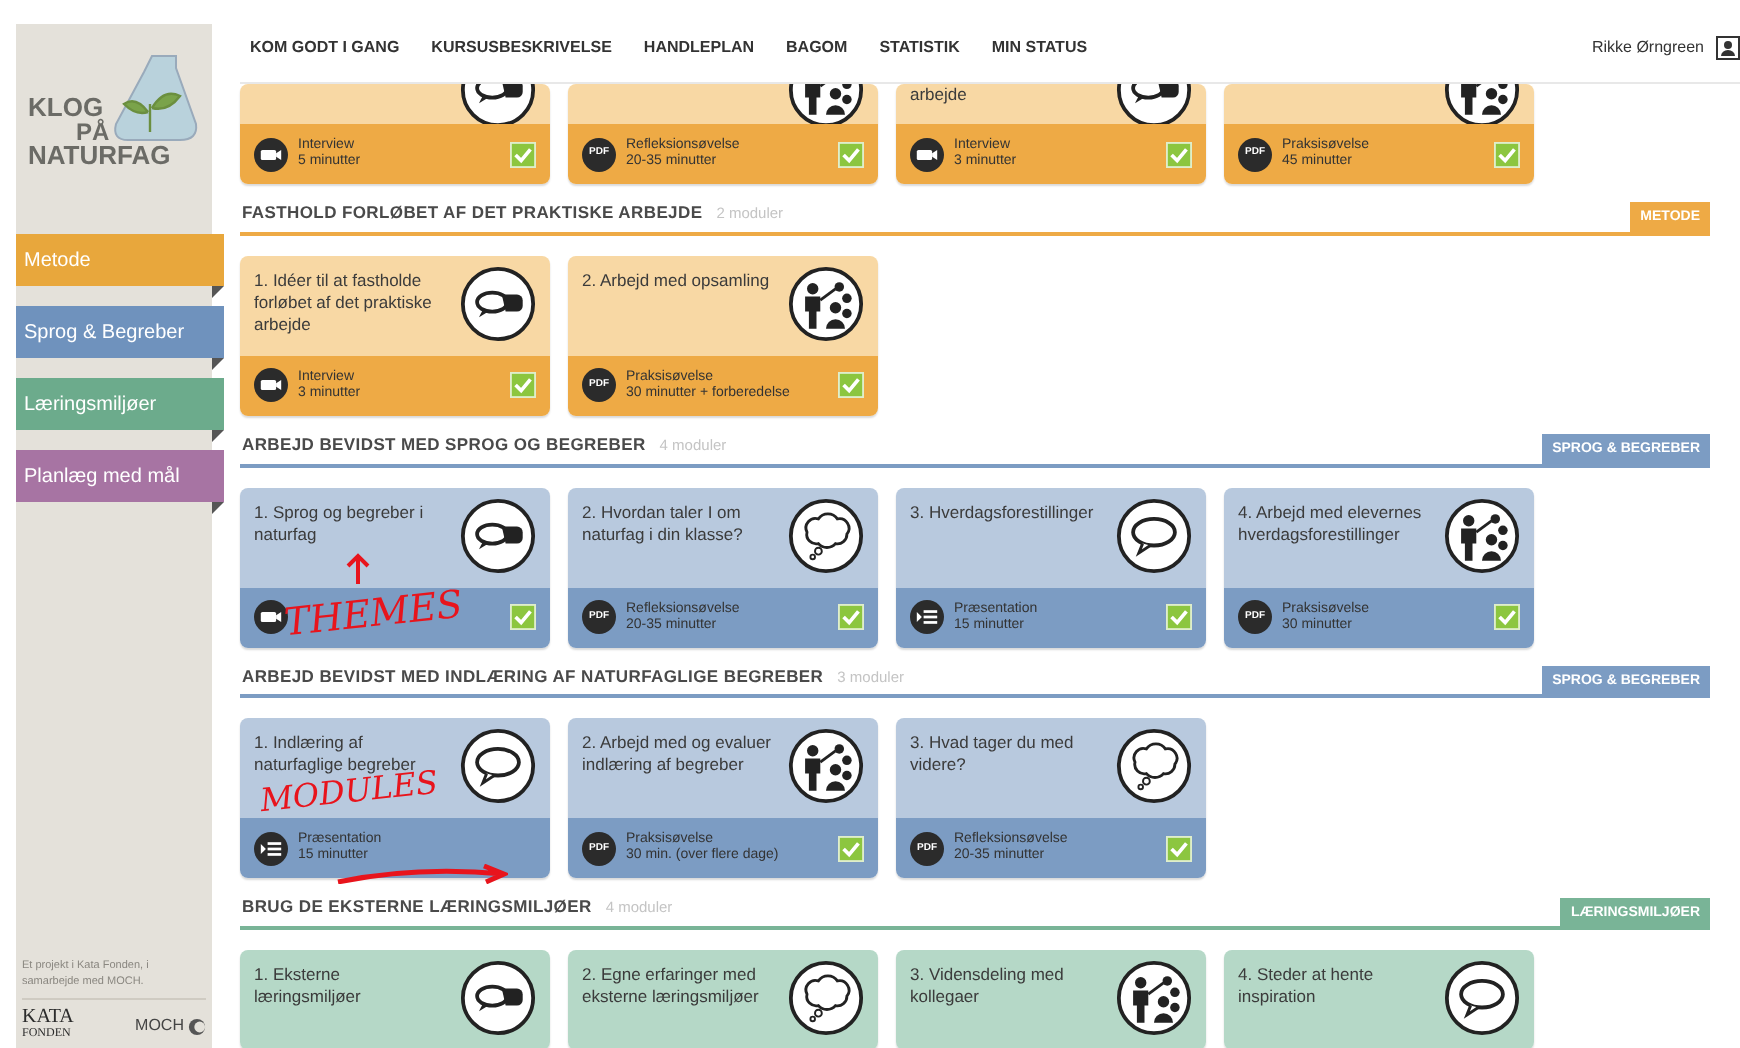 This screenshot has height=1048, width=1740. What do you see at coordinates (308, 986) in the screenshot?
I see `module-title: 1. Eksterne læringsmiljøer` at bounding box center [308, 986].